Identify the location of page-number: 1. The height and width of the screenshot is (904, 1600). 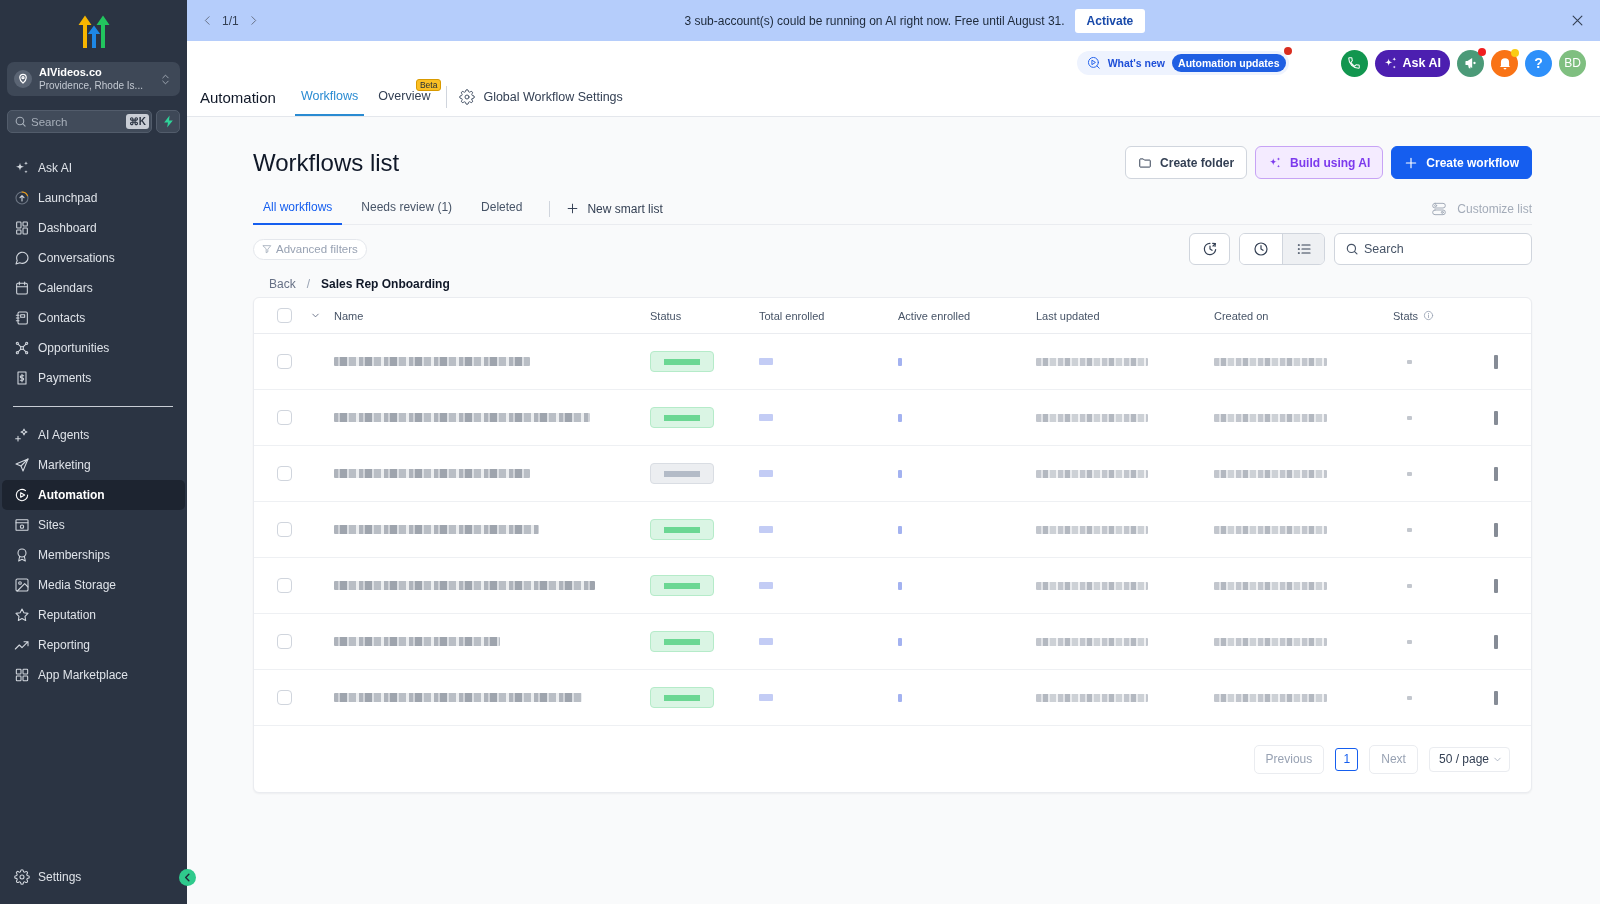
(1347, 759).